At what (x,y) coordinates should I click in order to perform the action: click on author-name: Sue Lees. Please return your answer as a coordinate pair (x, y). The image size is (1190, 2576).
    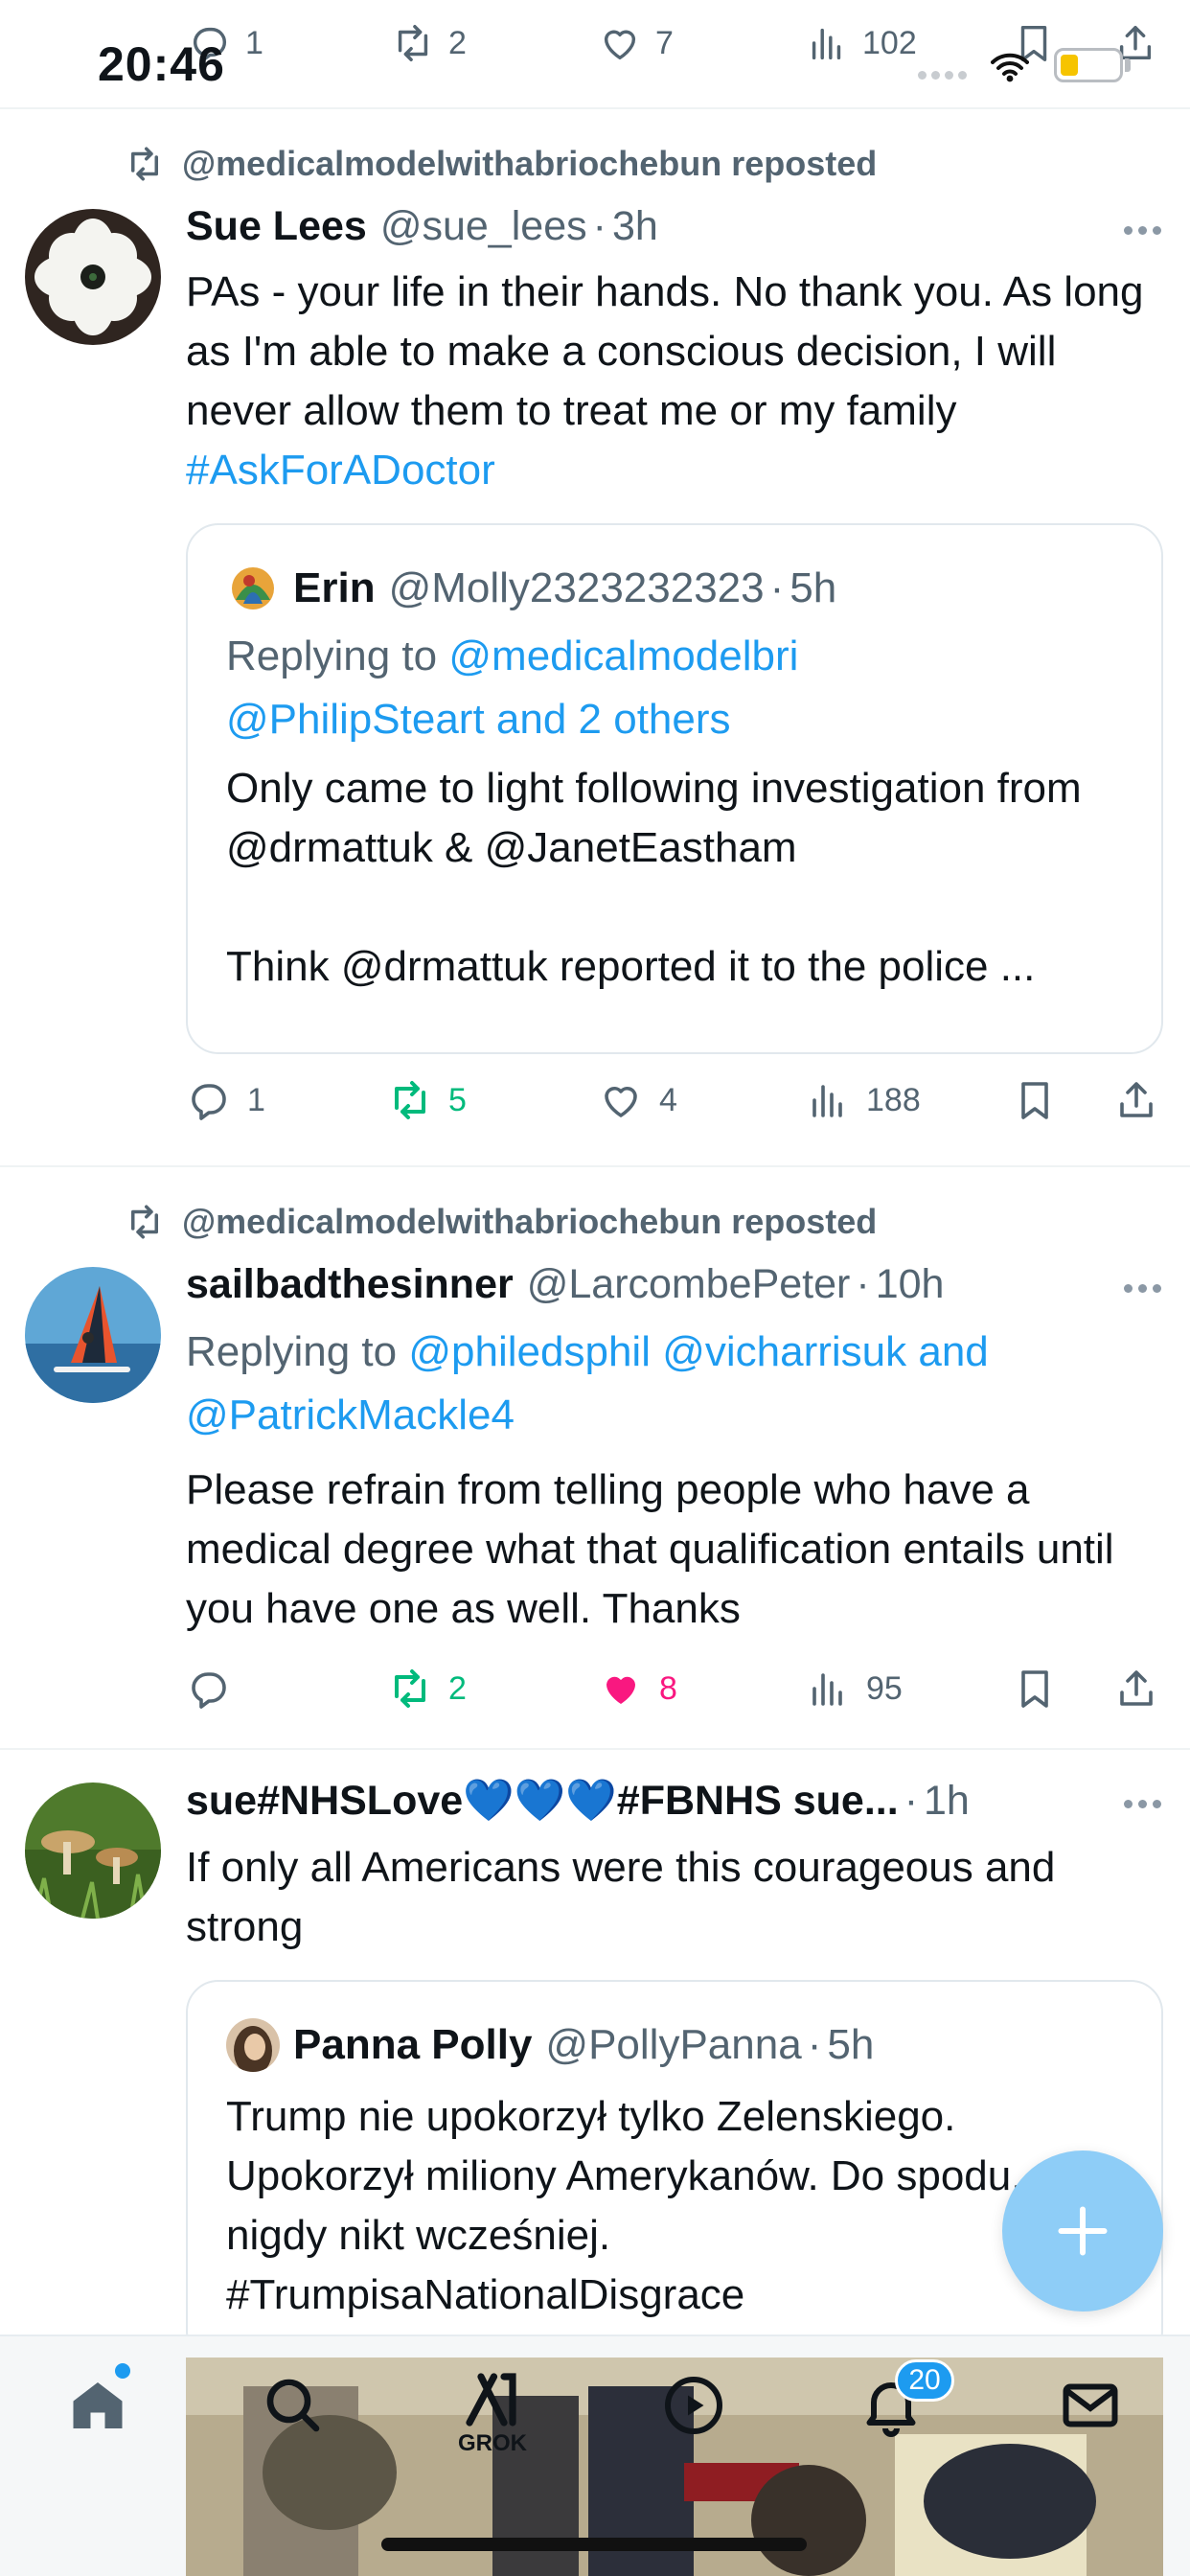
    Looking at the image, I should click on (277, 226).